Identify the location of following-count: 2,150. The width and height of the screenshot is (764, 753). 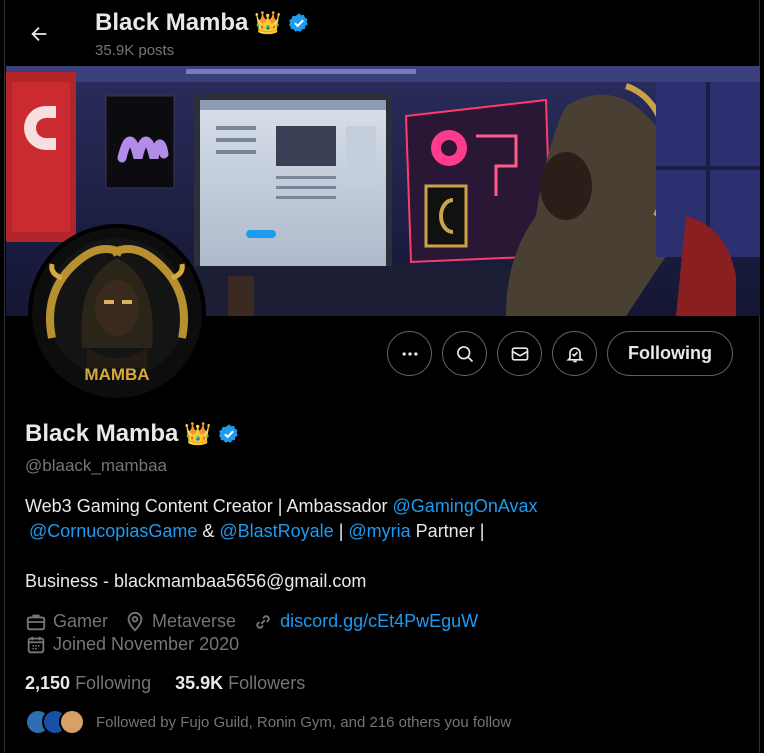
(48, 683).